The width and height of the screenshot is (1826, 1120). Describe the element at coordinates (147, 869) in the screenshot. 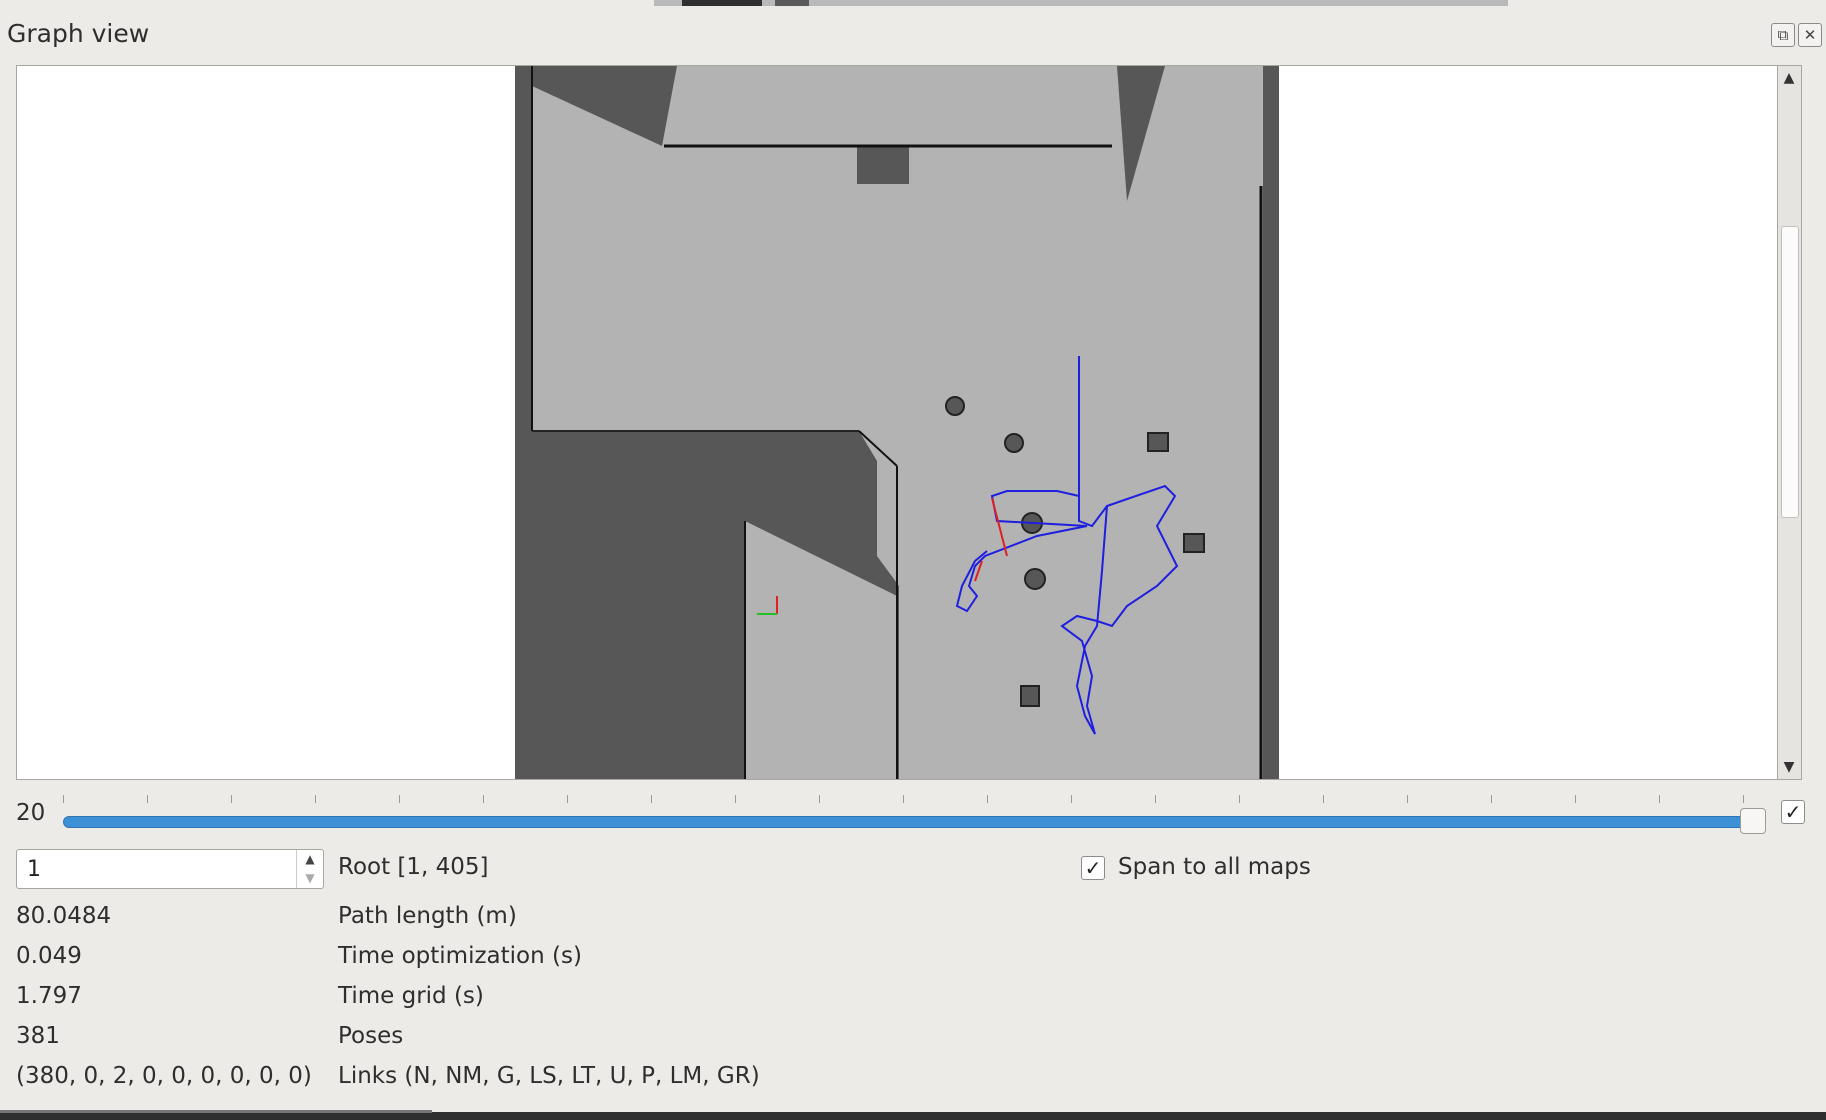

I see `root-input` at that location.